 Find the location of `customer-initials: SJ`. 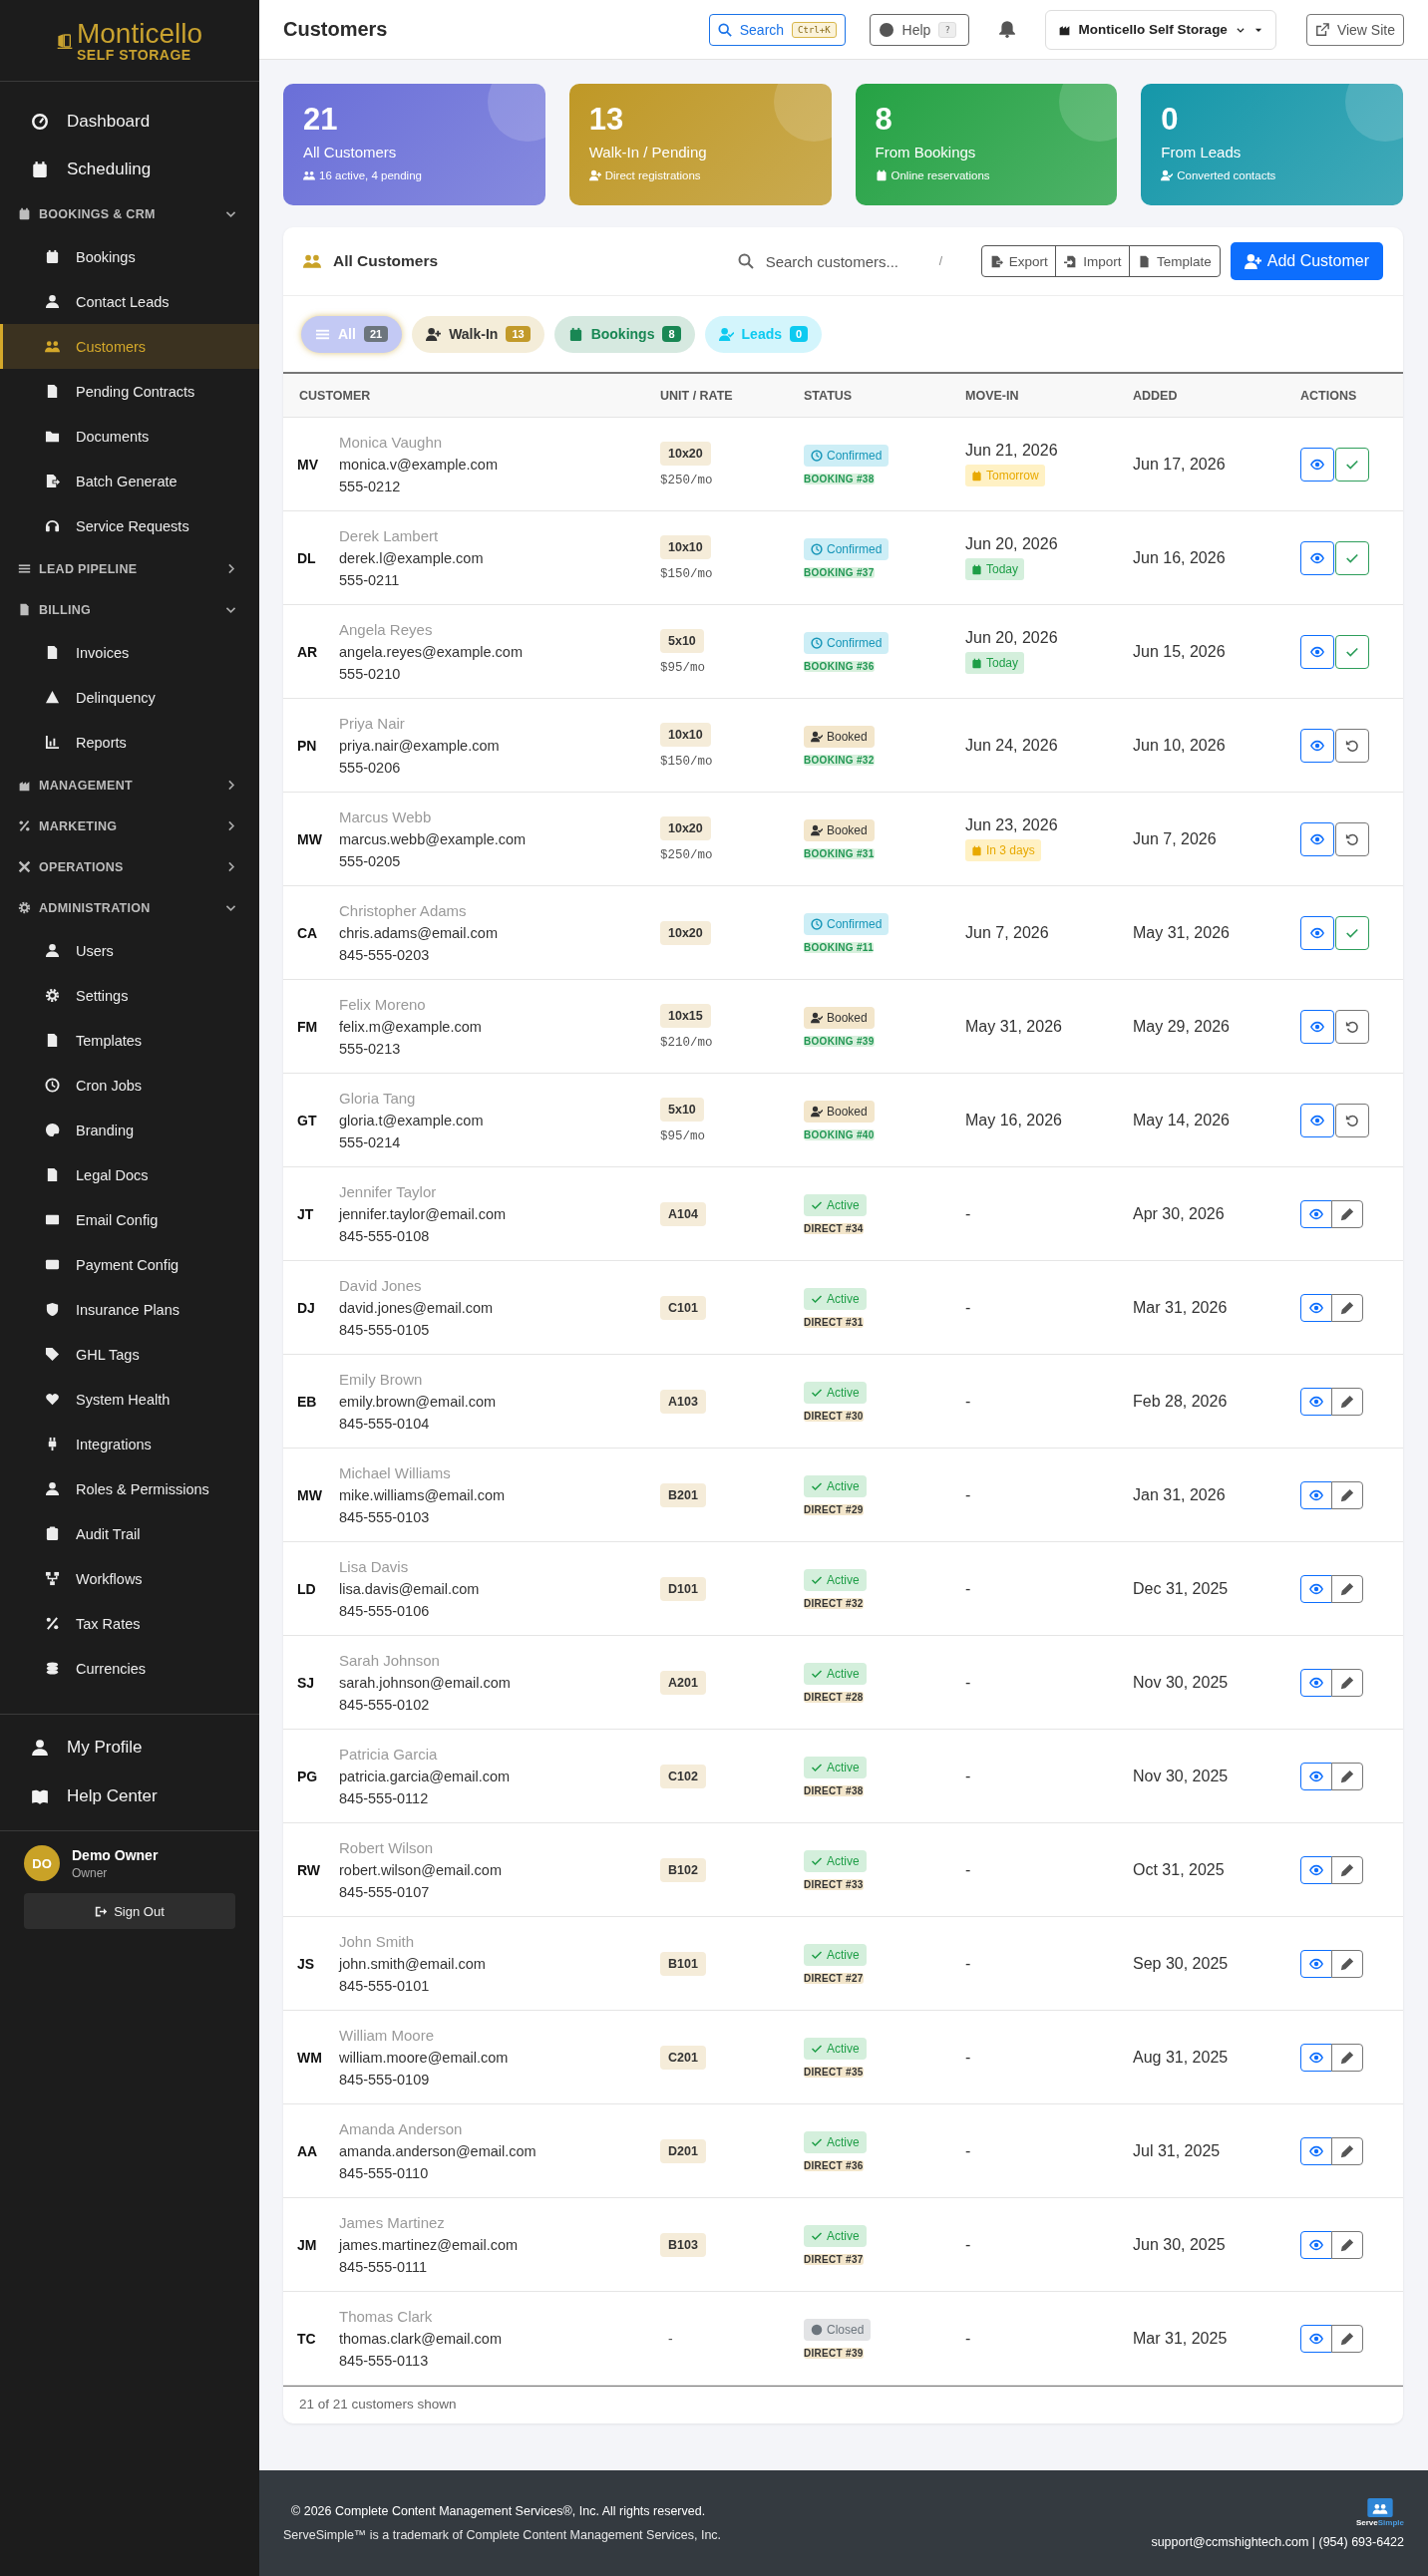

customer-initials: SJ is located at coordinates (306, 1682).